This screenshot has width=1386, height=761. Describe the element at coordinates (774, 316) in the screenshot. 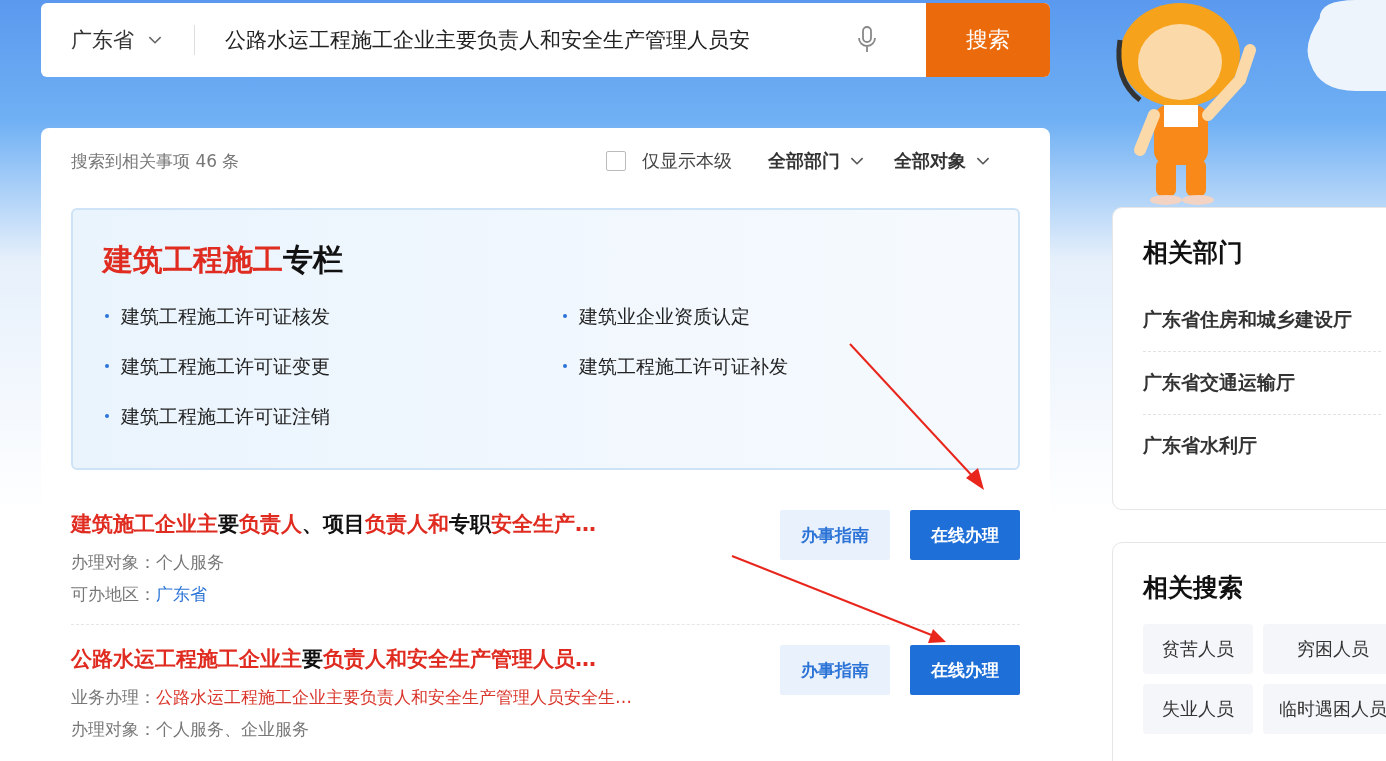

I see `column-link: 建筑业企业资质认定` at that location.